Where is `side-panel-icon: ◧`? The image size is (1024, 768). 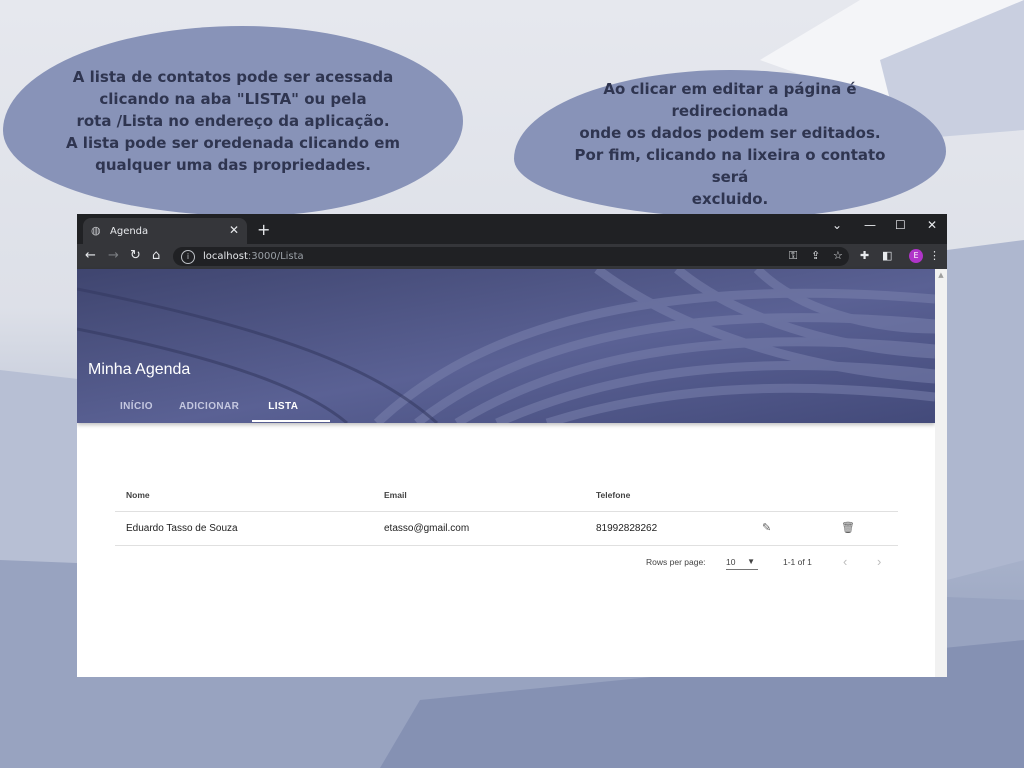
side-panel-icon: ◧ is located at coordinates (887, 255).